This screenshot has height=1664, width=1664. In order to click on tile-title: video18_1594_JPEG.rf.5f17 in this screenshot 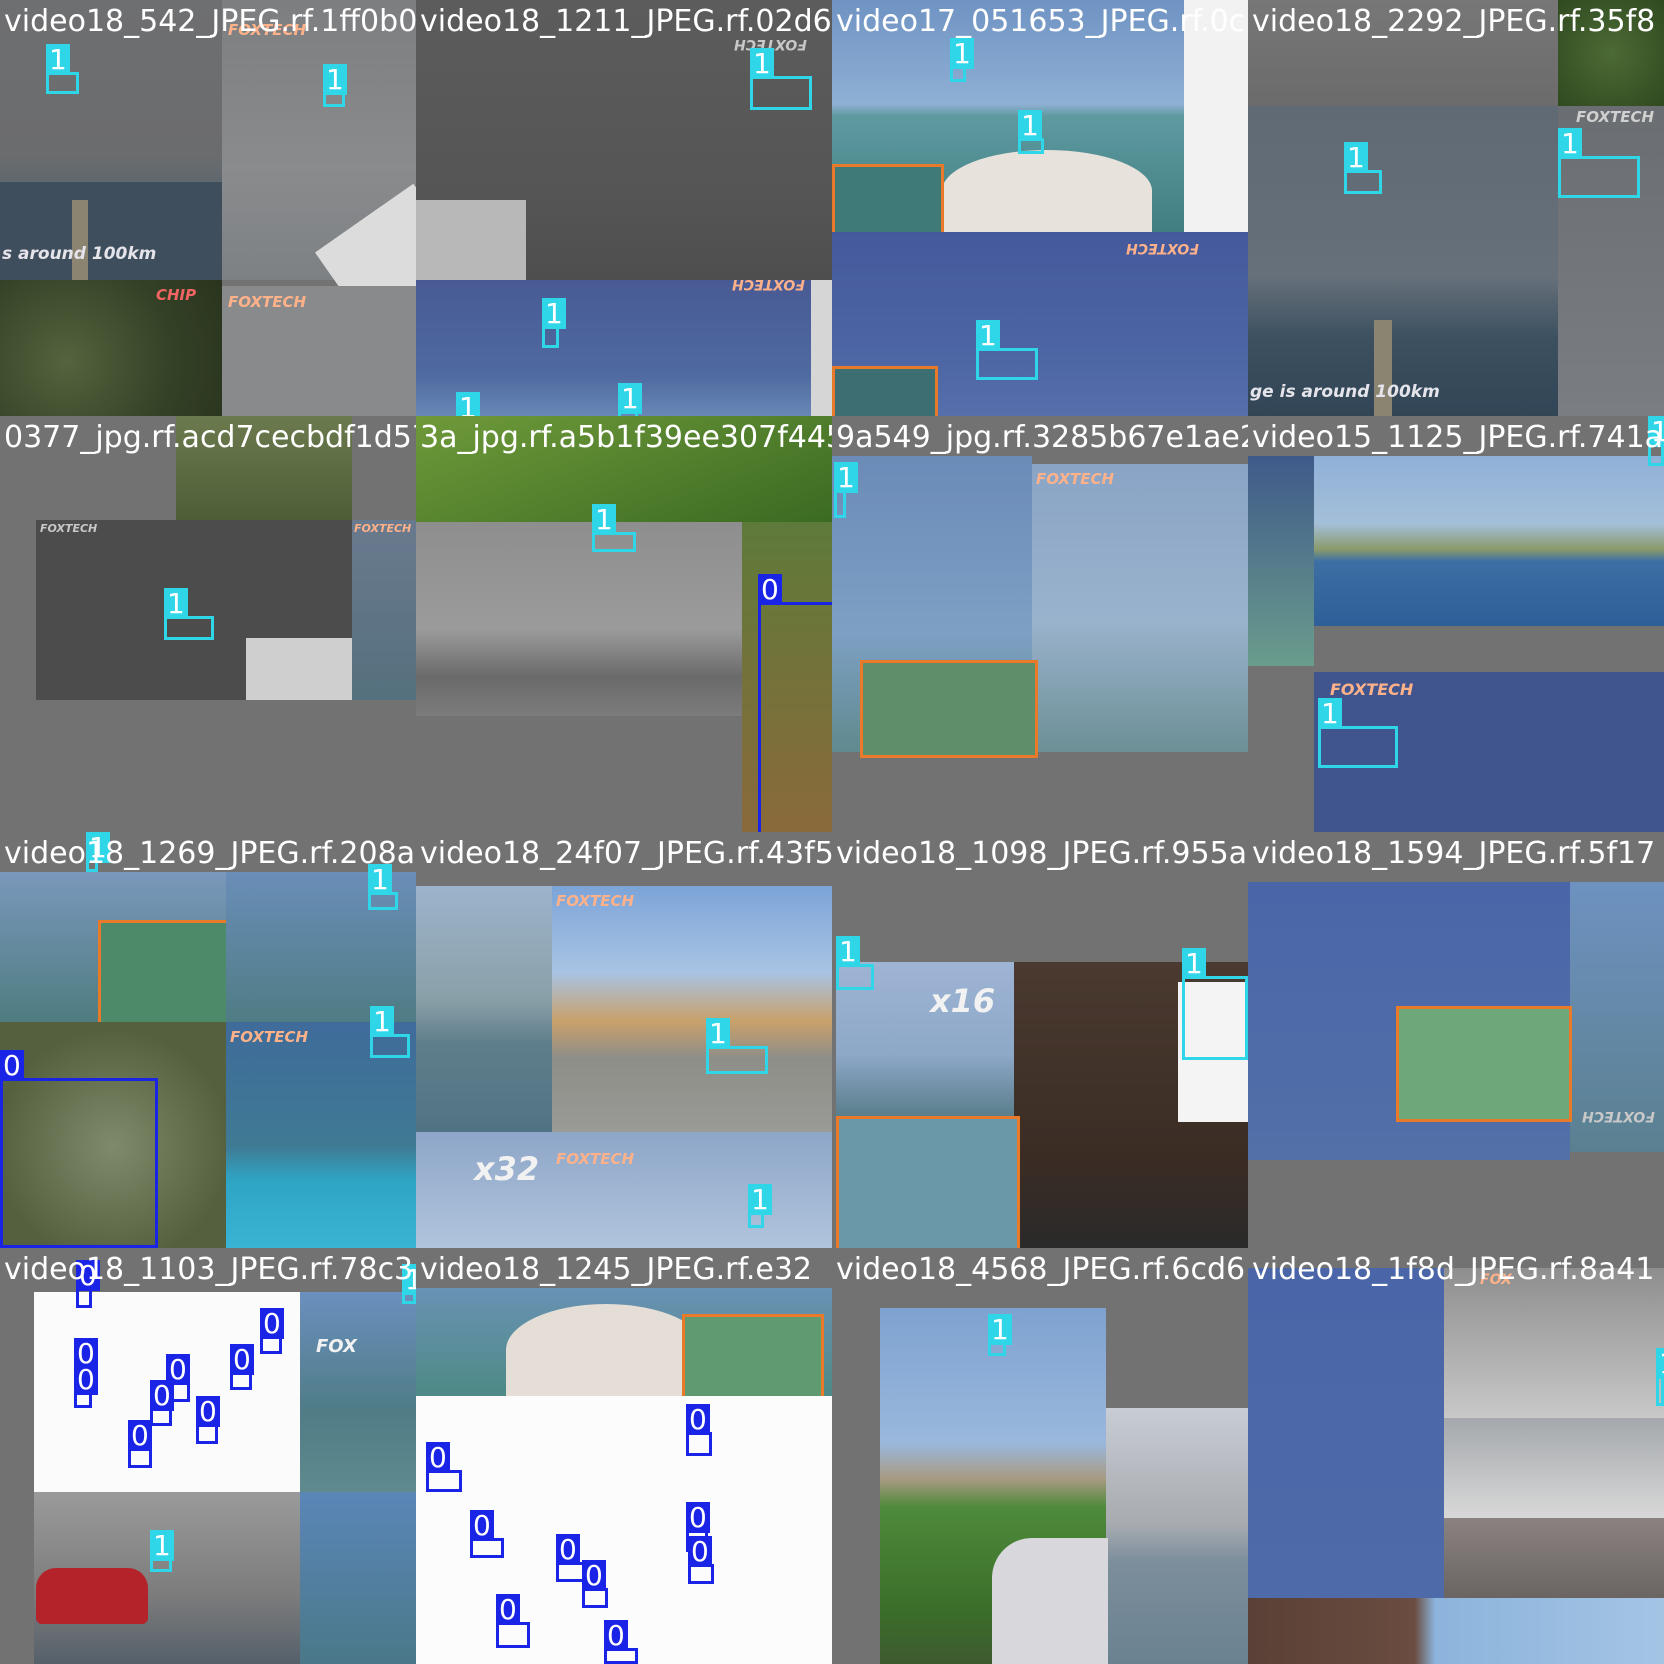, I will do `click(1454, 853)`.